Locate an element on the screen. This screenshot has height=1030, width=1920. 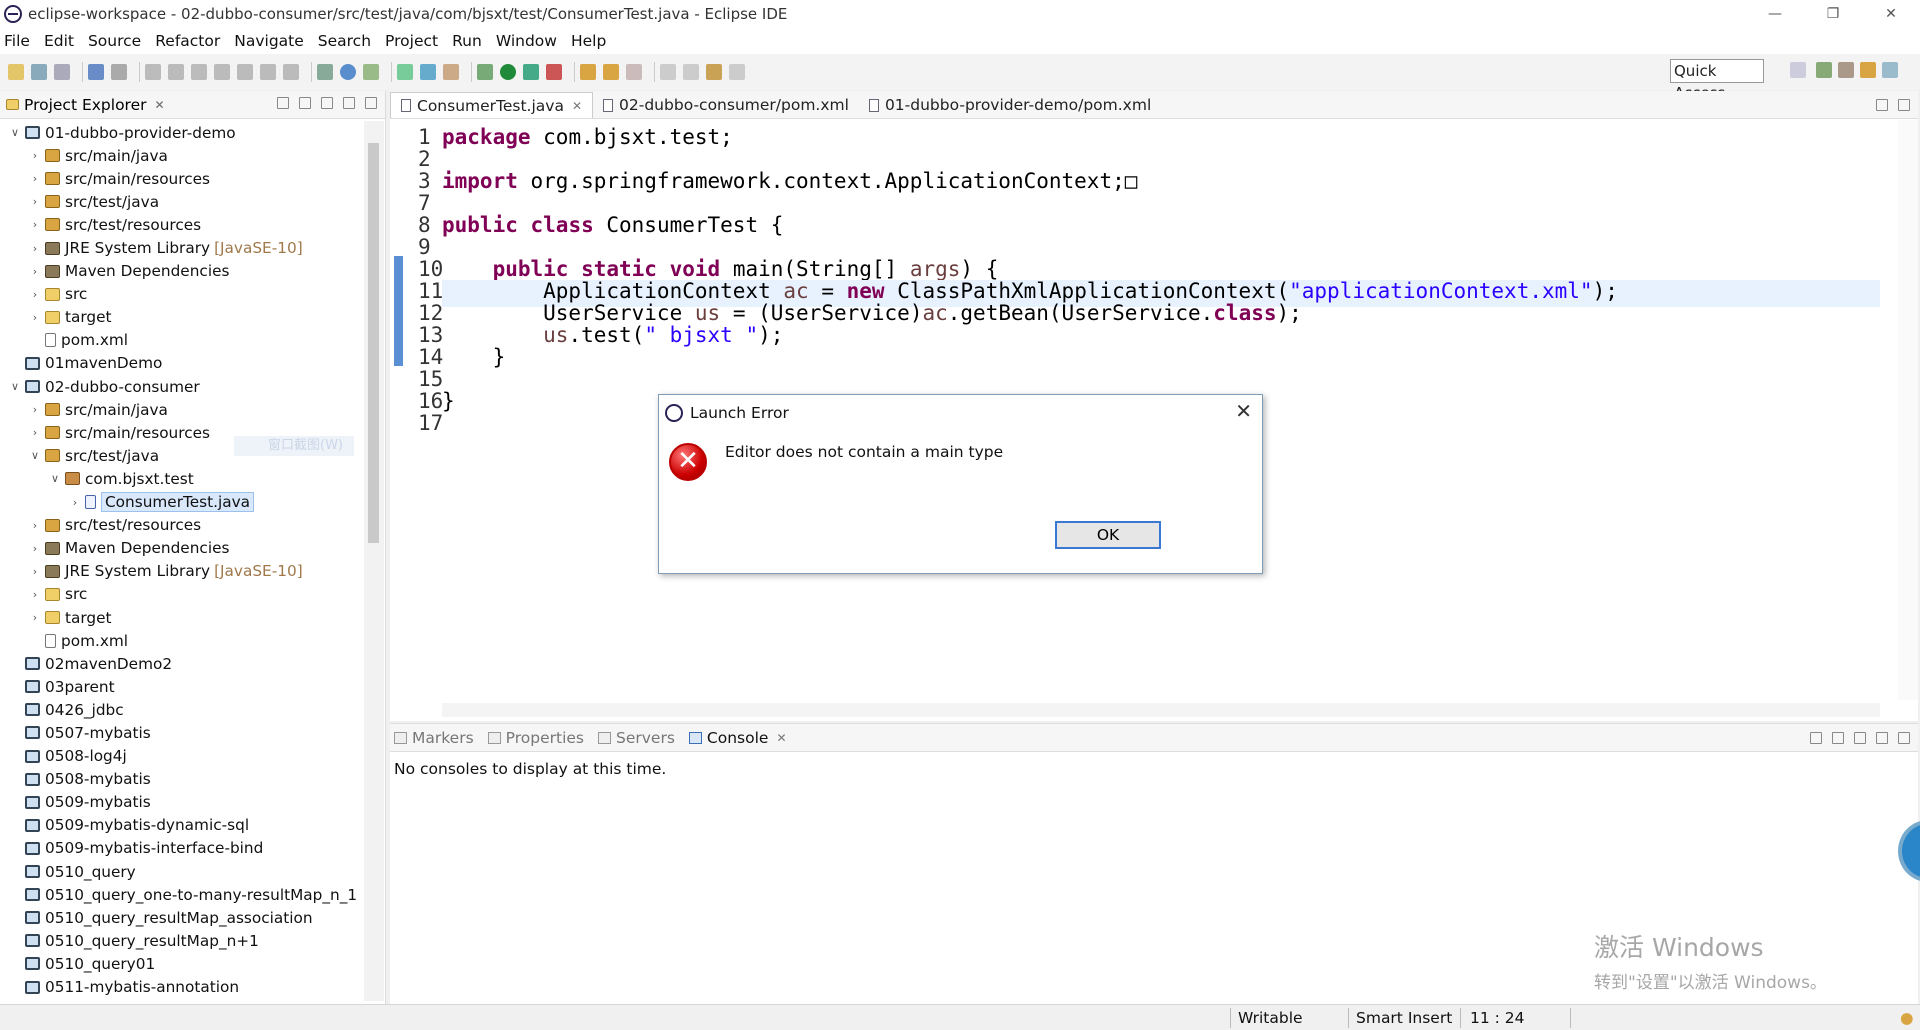
dialog-title-bar: Launch Error ✕ is located at coordinates (960, 413).